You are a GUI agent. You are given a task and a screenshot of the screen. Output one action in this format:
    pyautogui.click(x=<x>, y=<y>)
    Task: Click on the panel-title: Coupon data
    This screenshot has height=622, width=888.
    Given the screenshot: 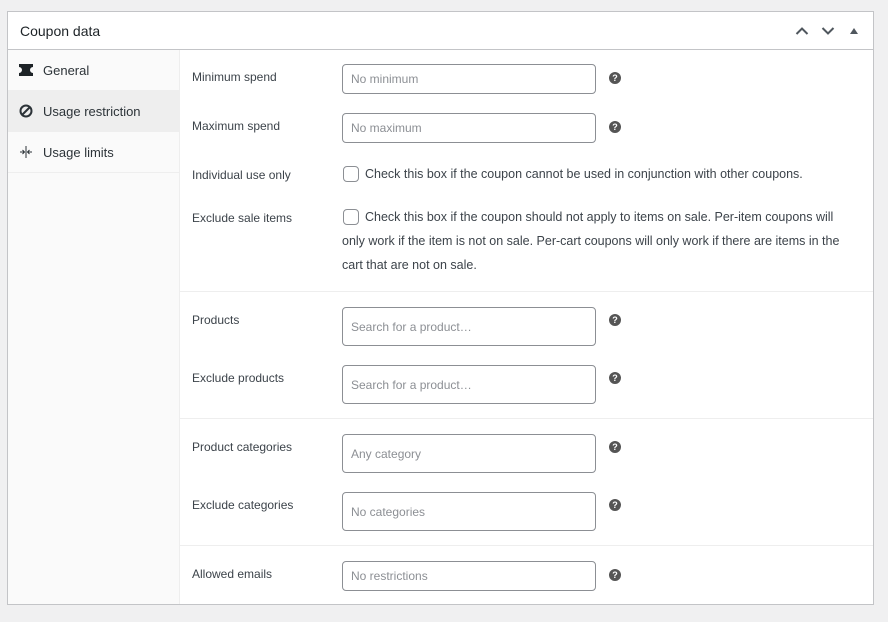 What is the action you would take?
    pyautogui.click(x=60, y=30)
    